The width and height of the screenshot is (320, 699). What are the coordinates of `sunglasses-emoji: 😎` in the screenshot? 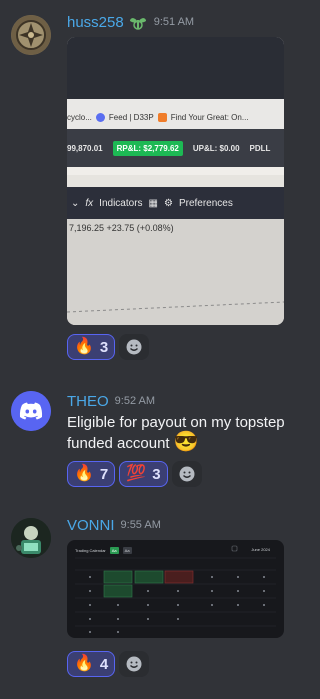 It's located at (186, 442).